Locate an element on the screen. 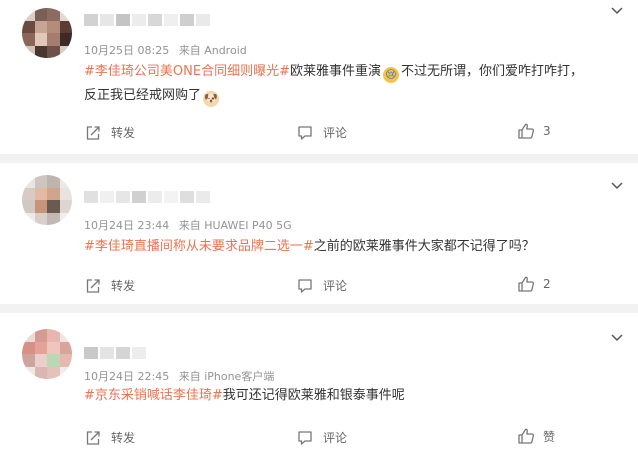 This screenshot has width=638, height=449. like-button: 赞 is located at coordinates (536, 436).